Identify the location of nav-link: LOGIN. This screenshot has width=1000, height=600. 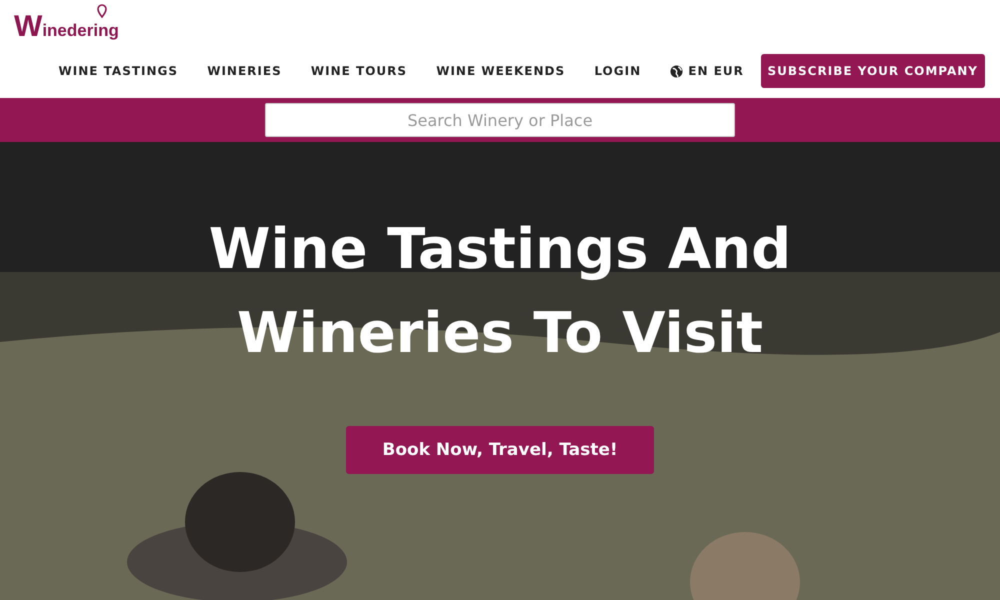
(618, 71).